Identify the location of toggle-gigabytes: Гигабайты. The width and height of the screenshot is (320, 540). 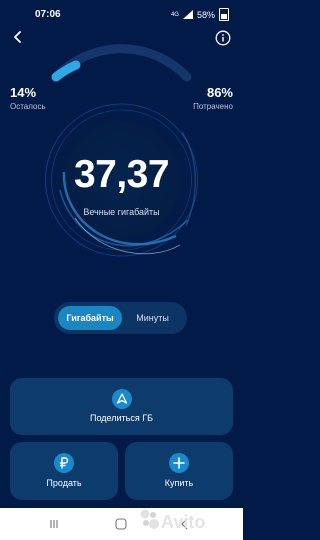
(90, 318).